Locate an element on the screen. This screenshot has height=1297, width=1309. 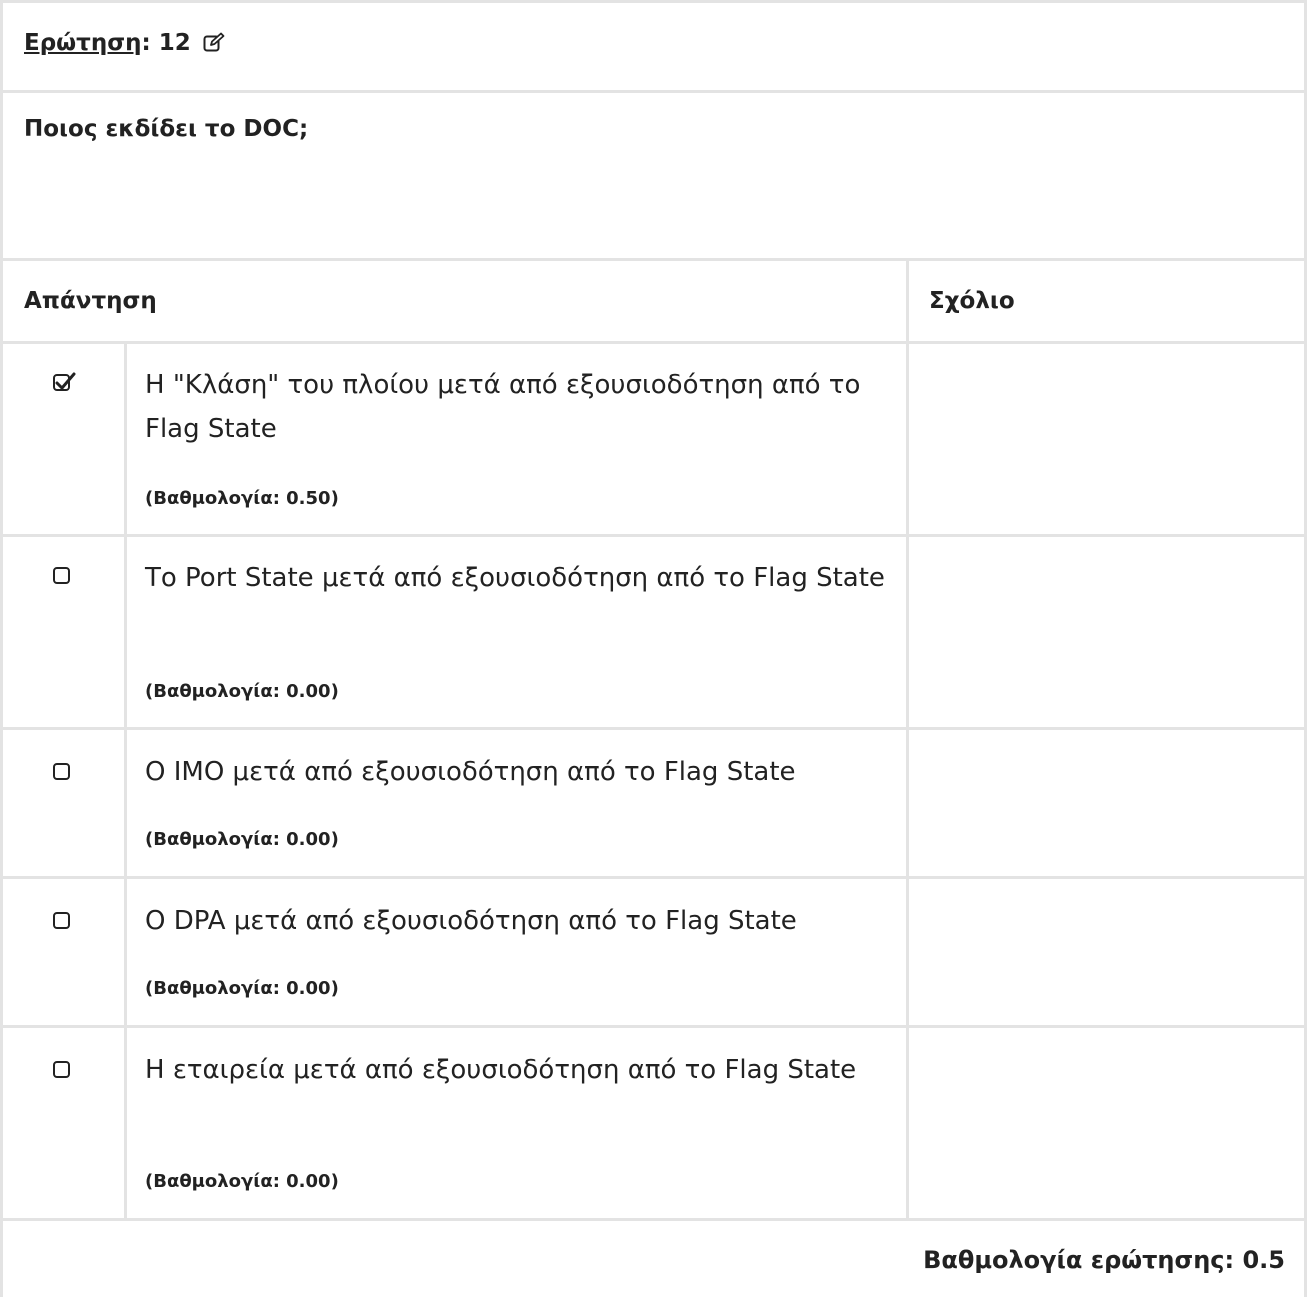
question-label: Ερώτηση is located at coordinates (83, 43).